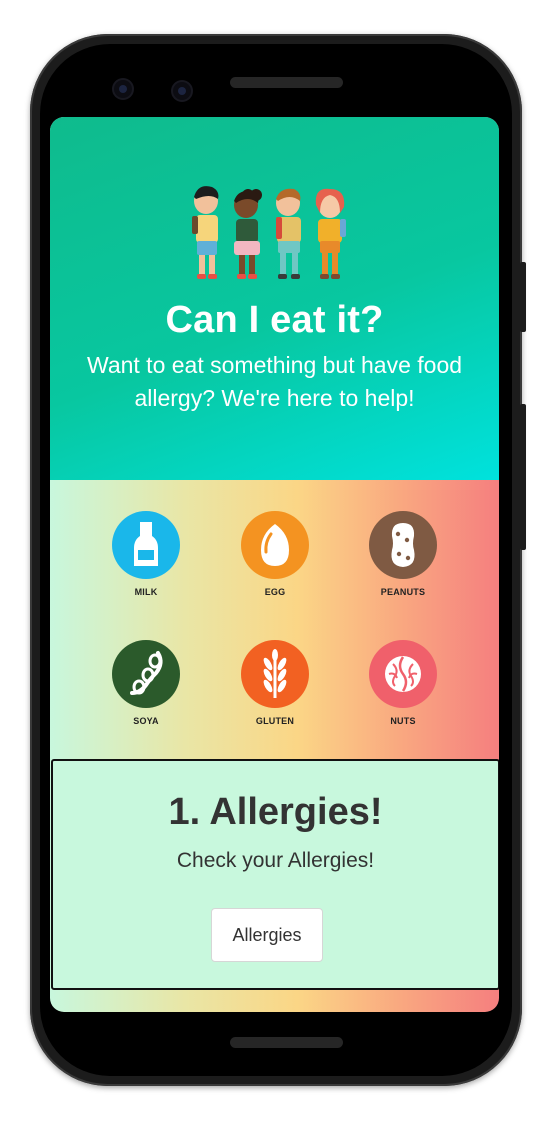 Image resolution: width=554 pixels, height=1125 pixels. I want to click on allergen-soya: SOYA, so click(146, 683).